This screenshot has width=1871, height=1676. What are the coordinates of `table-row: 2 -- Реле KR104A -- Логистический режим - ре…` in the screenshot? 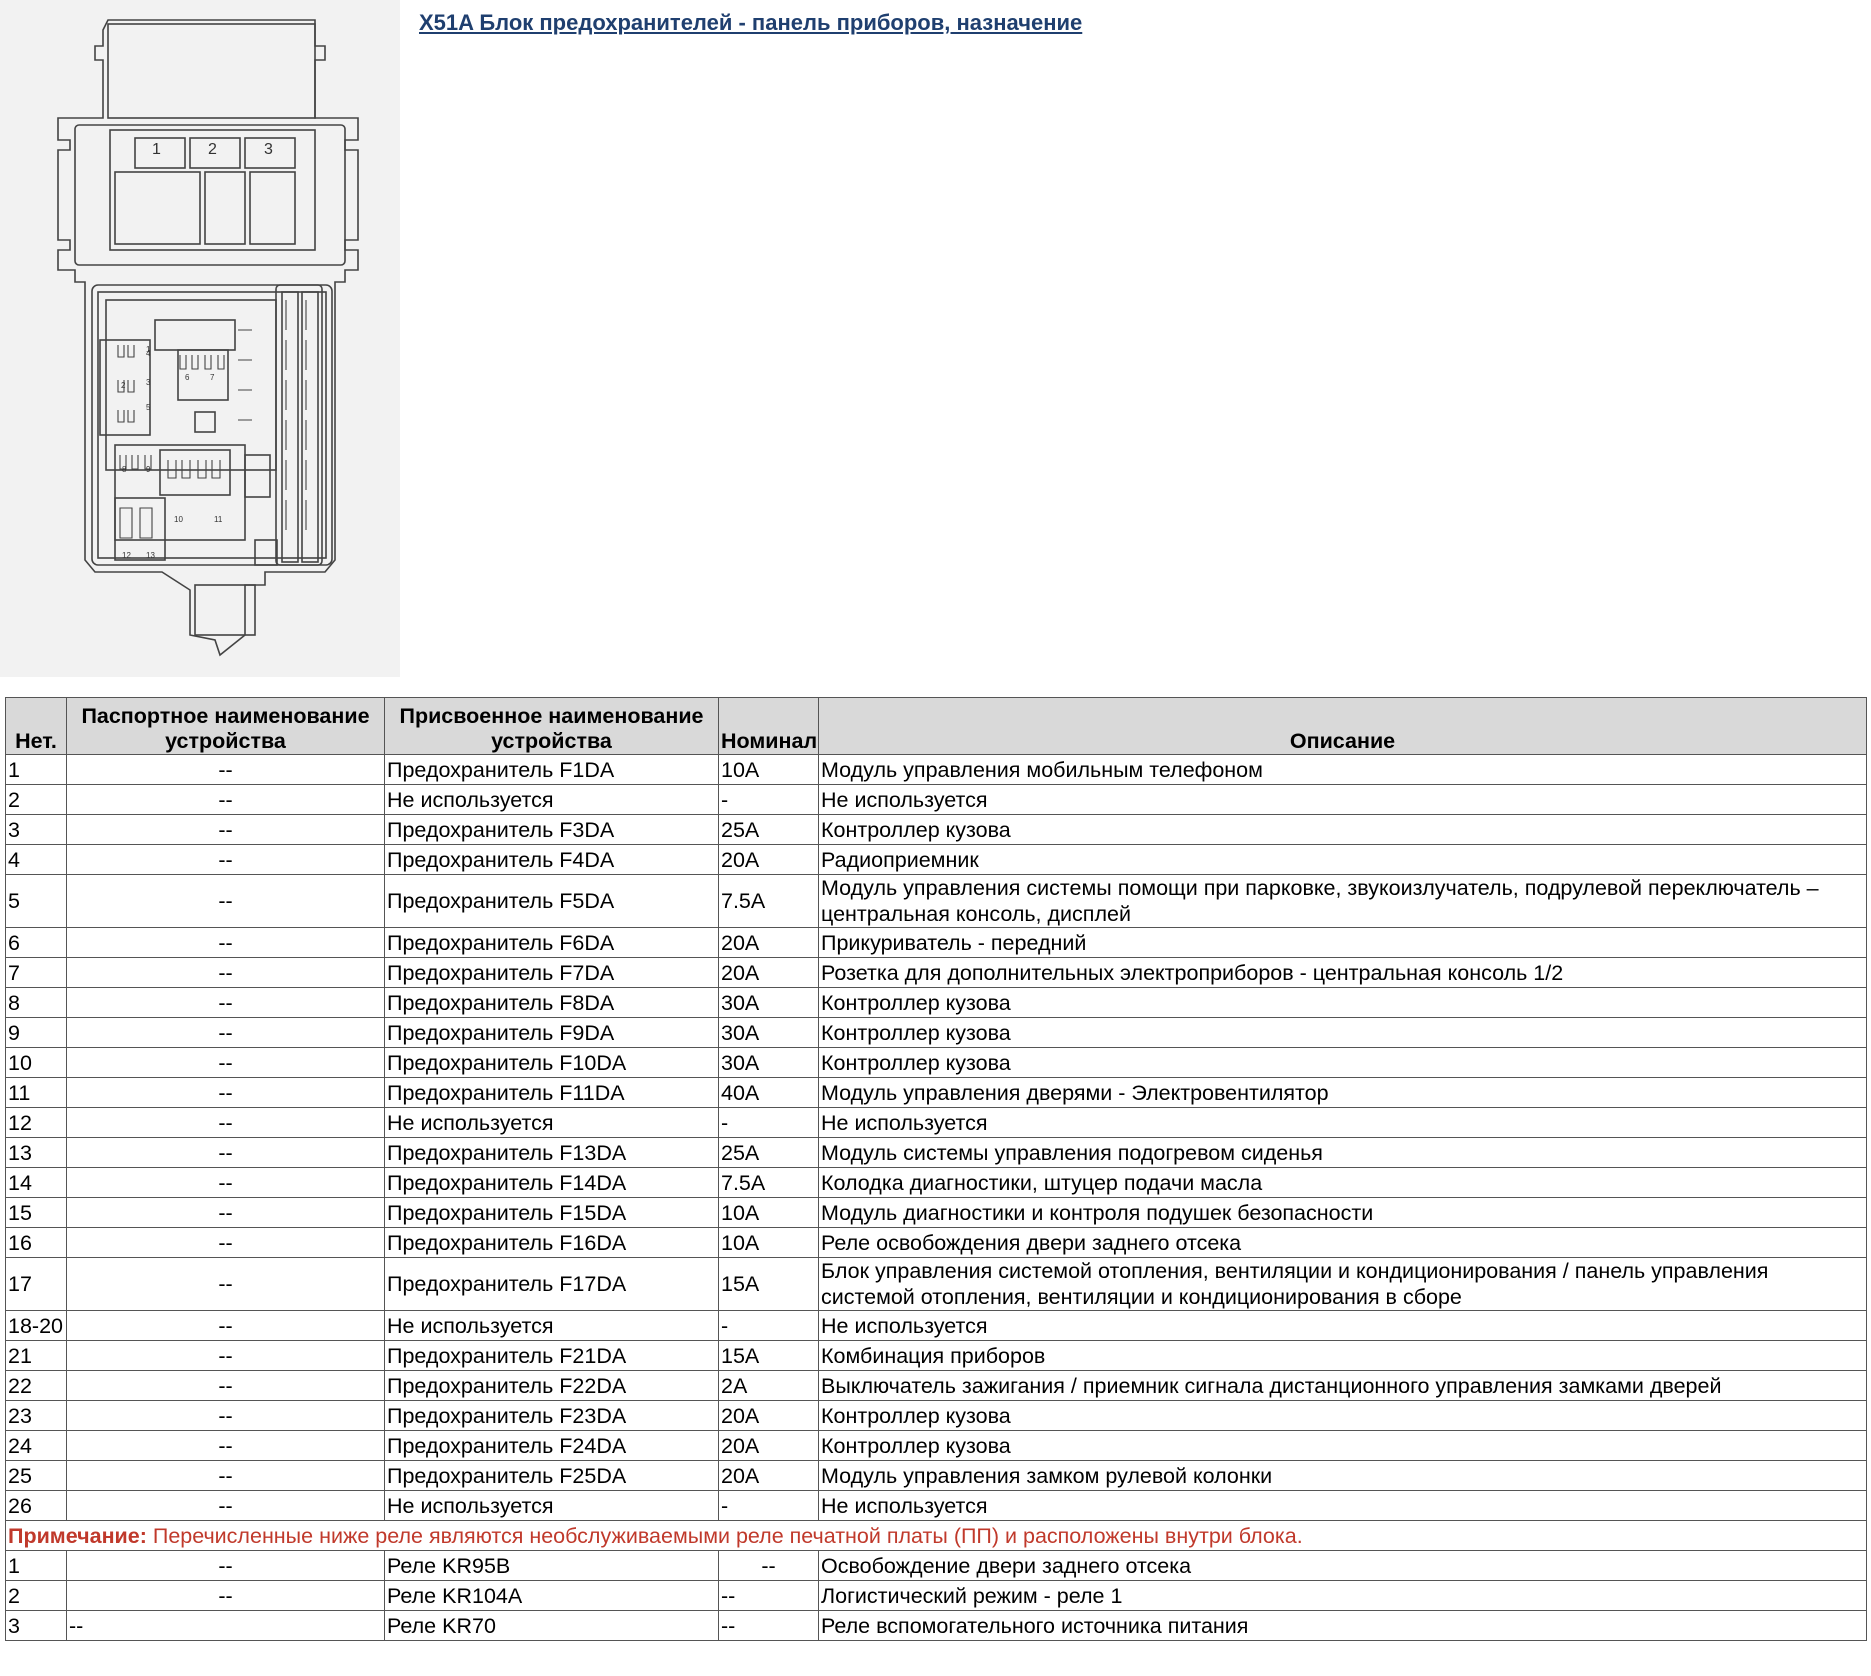 It's located at (936, 1595).